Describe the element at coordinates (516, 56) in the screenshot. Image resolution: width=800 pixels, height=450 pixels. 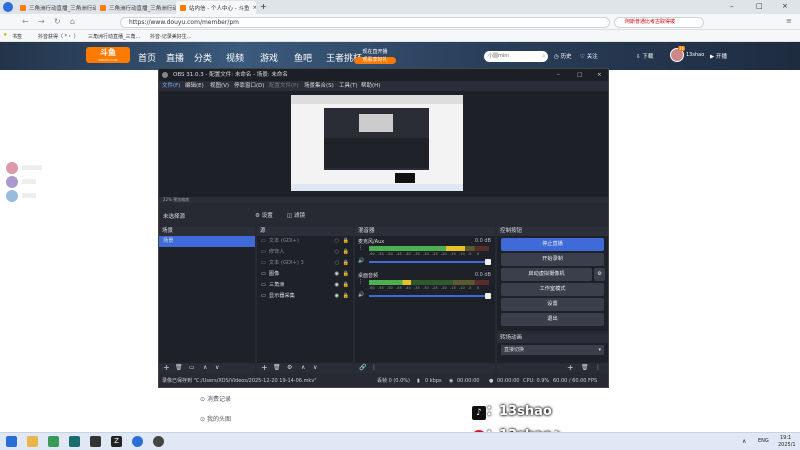
I see `douyu-search-input: 小圆mini ⌕` at that location.